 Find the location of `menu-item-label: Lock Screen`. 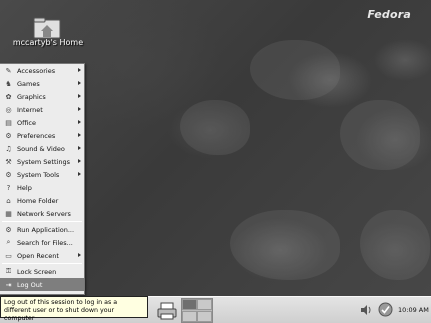

menu-item-label: Lock Screen is located at coordinates (37, 271).